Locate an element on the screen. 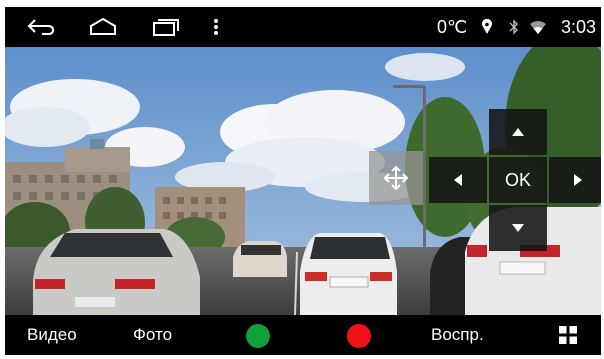 The width and height of the screenshot is (604, 359). bluetooth-icon is located at coordinates (514, 27).